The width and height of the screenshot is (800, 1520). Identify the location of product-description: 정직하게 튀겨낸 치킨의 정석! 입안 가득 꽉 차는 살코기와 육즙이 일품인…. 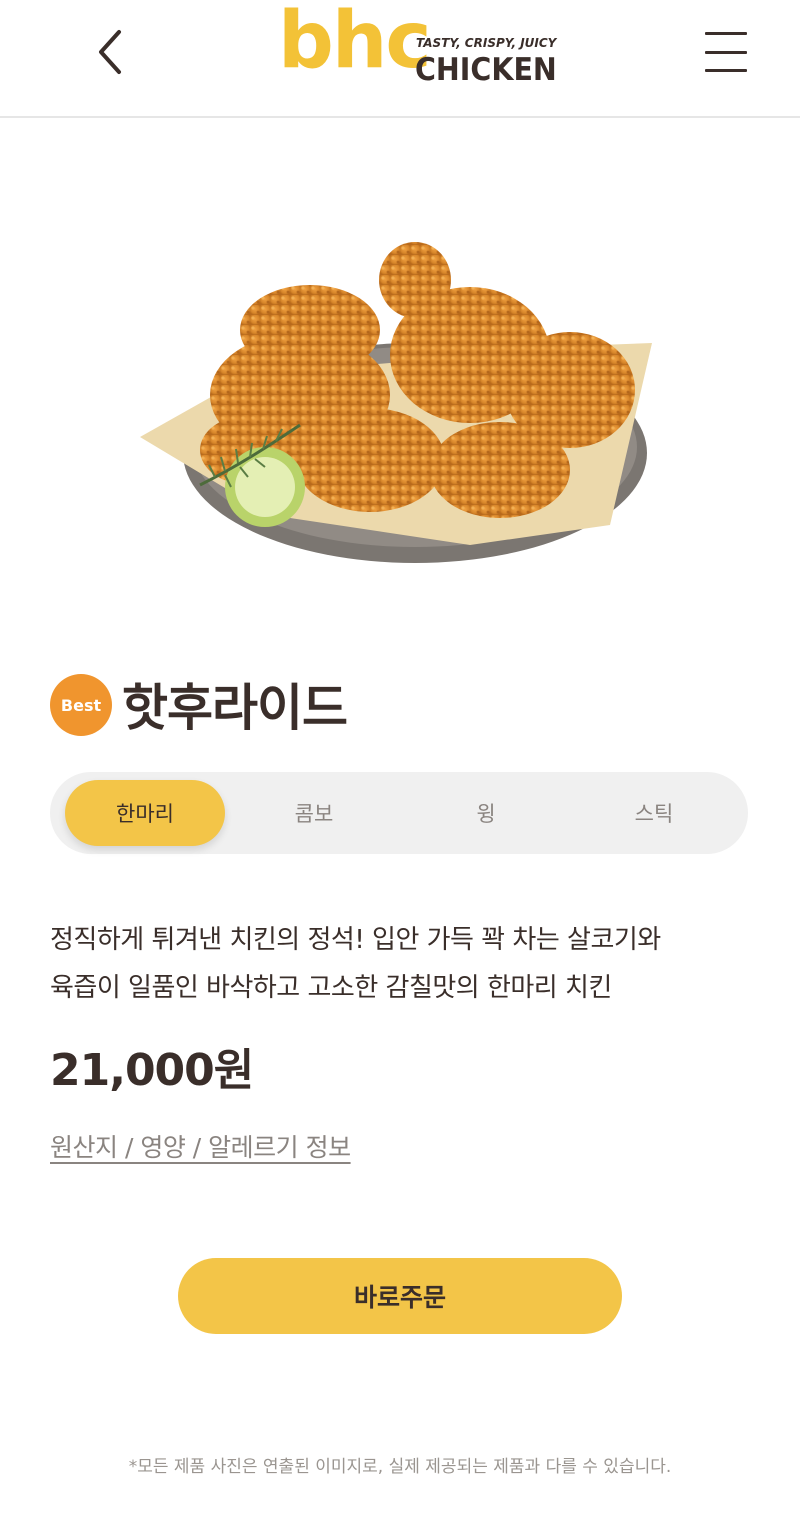
(400, 964).